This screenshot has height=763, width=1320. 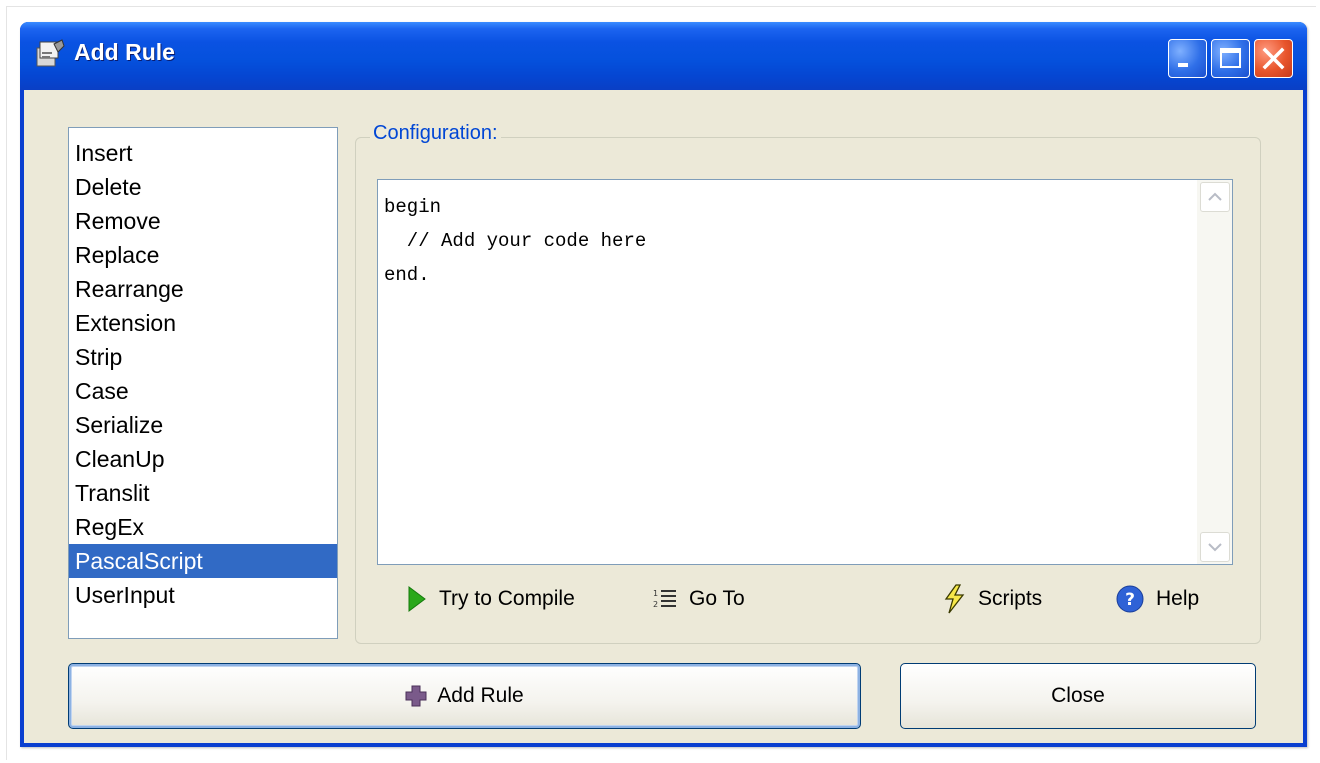 I want to click on help-label: Help, so click(x=1178, y=598).